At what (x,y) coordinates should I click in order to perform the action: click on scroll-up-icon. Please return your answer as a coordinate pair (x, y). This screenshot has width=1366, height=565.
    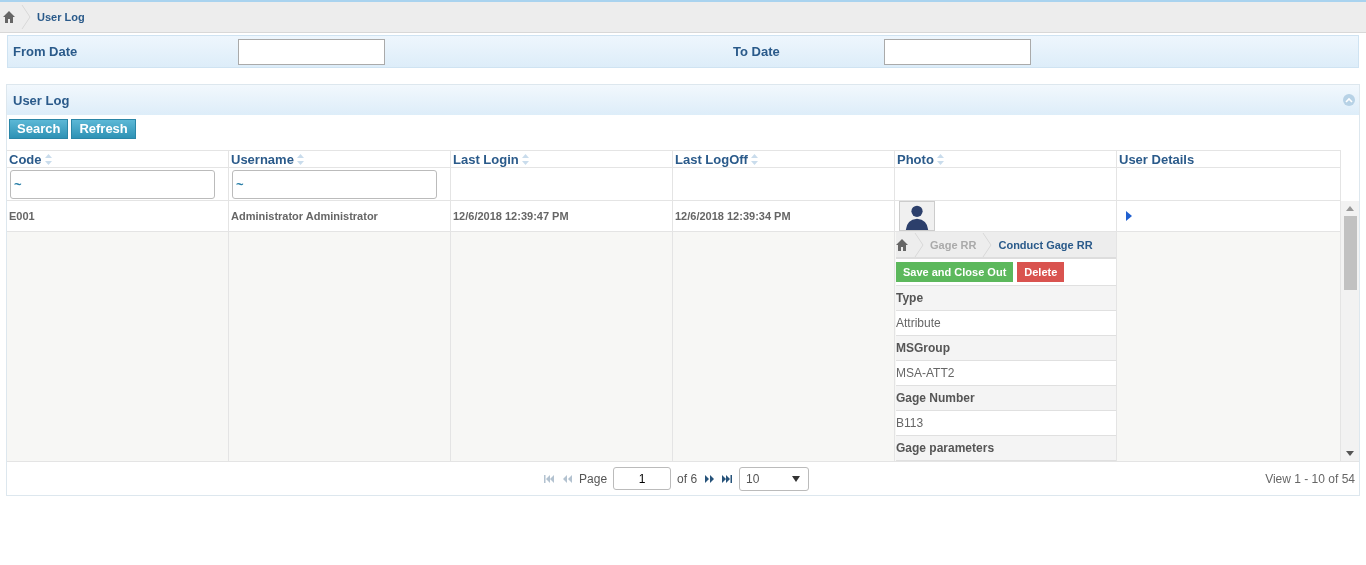
    Looking at the image, I should click on (1350, 208).